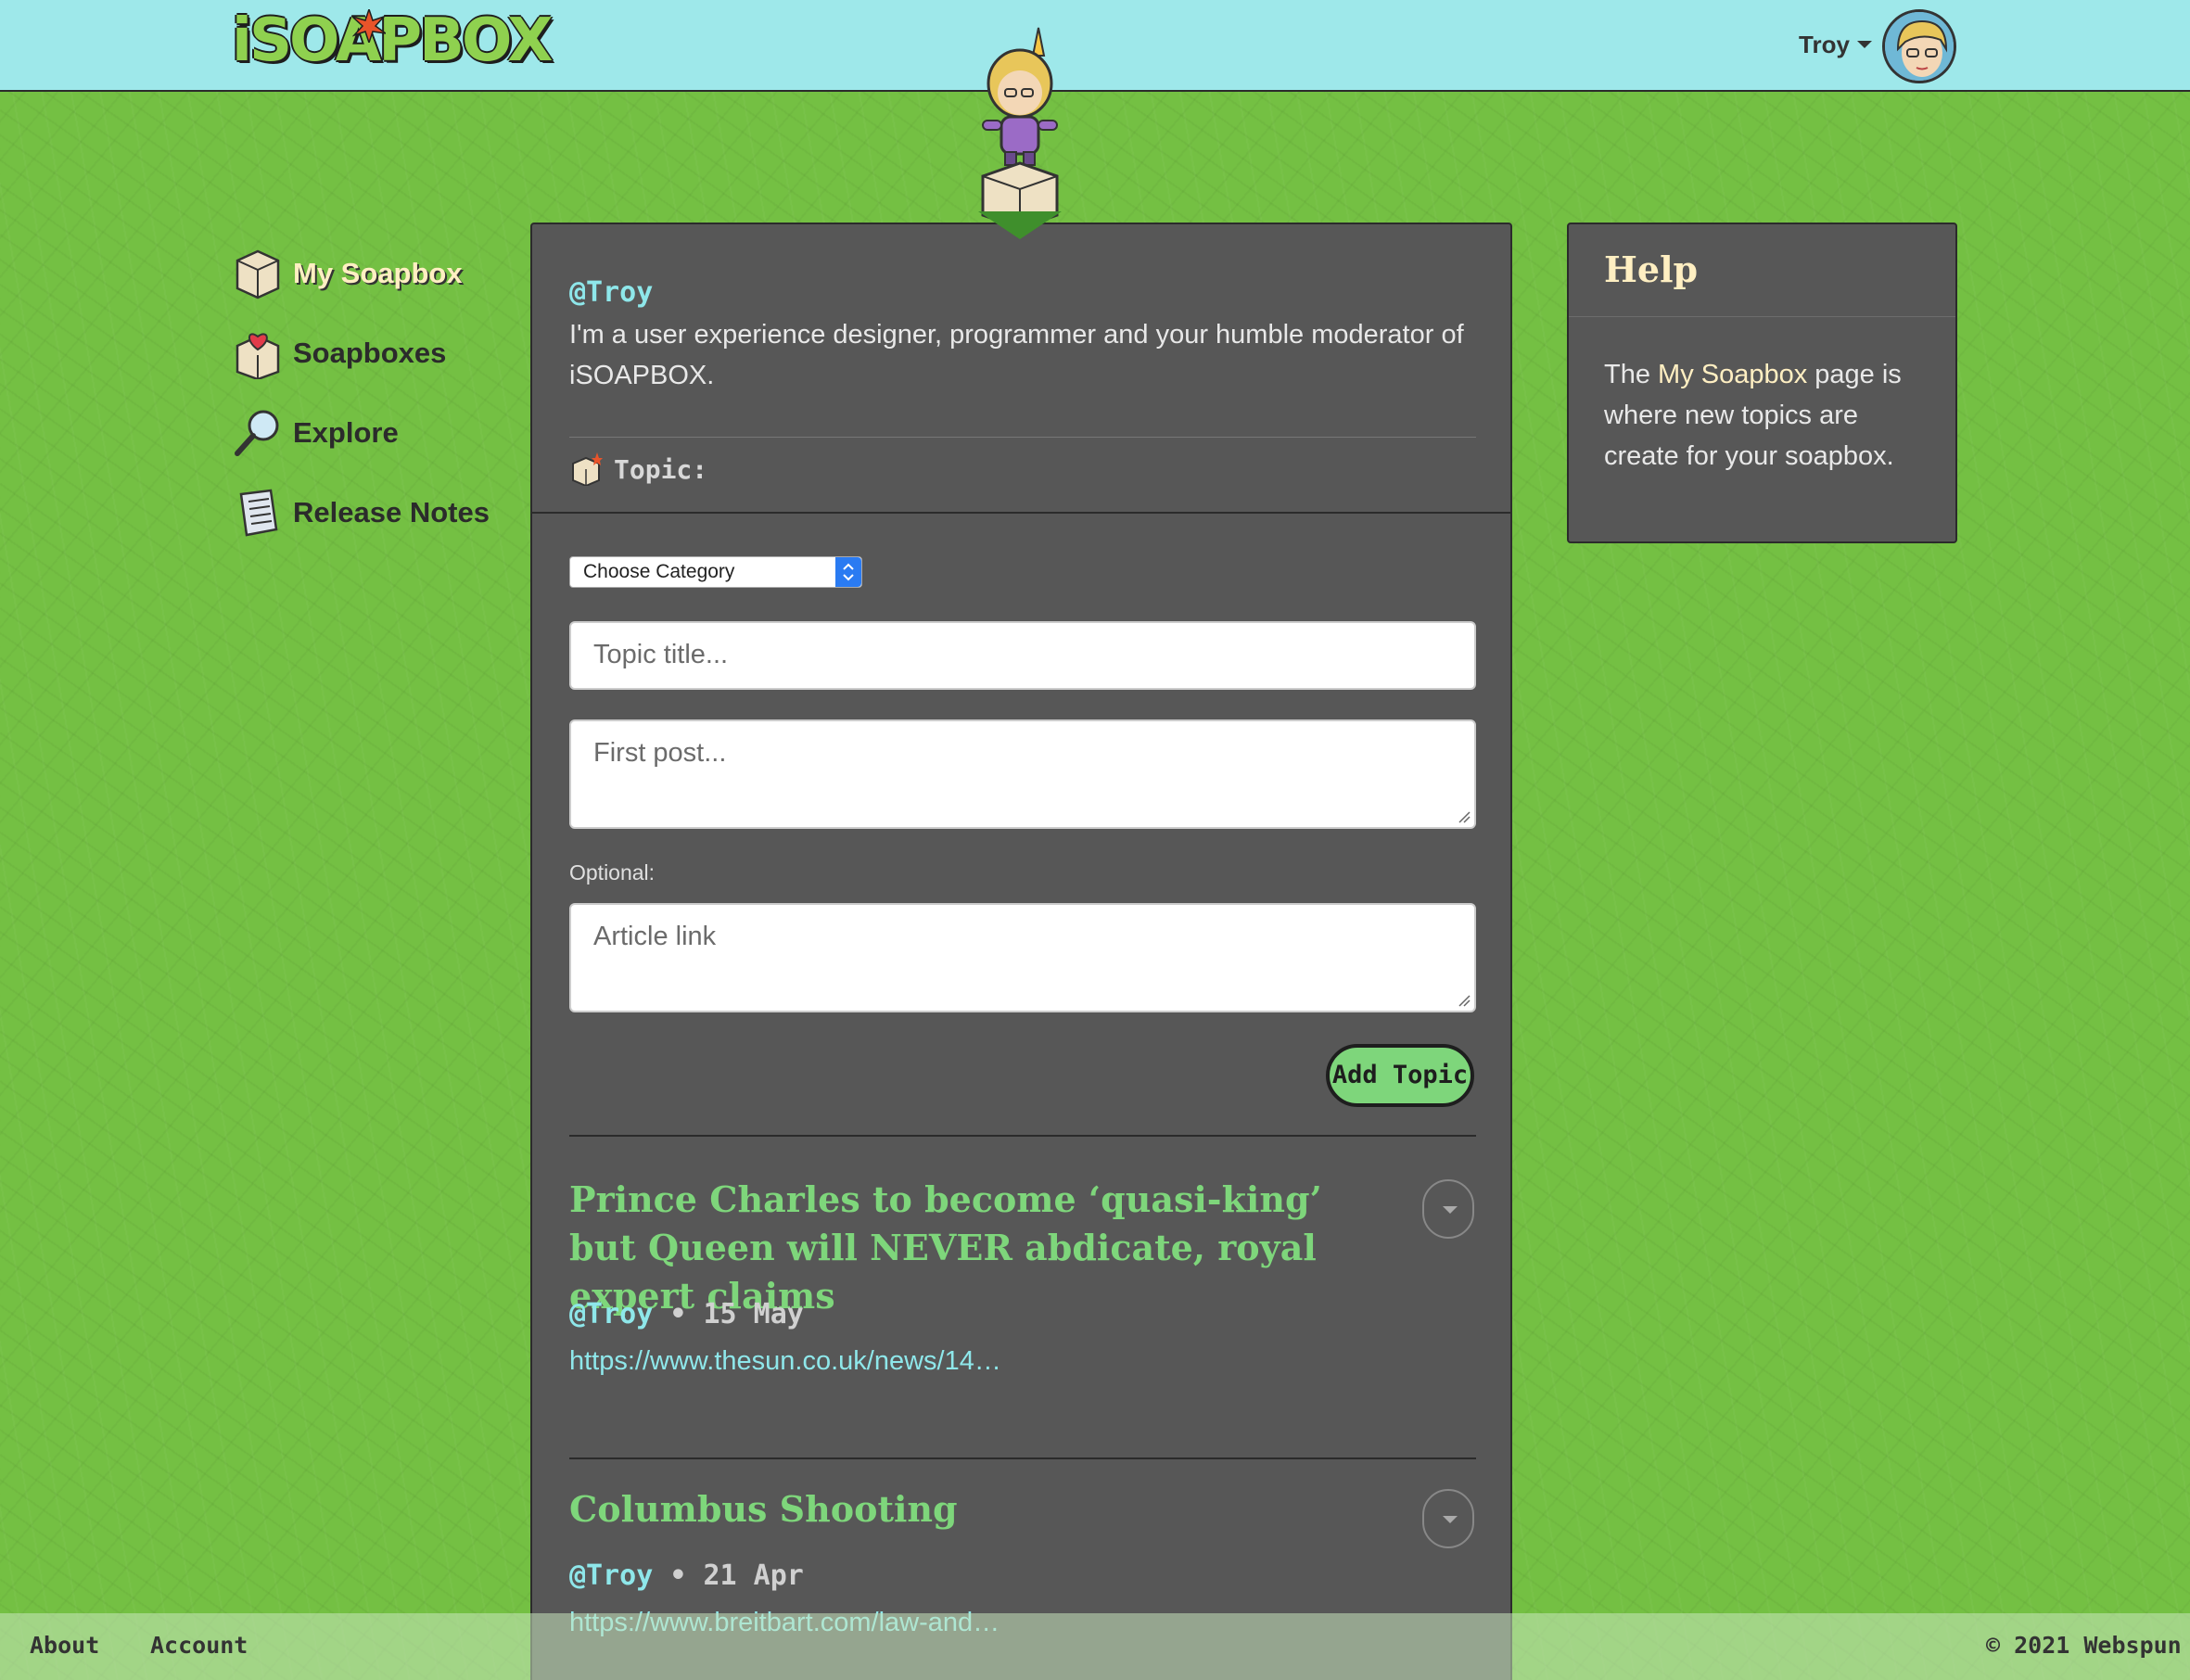  I want to click on panel-notch, so click(1020, 225).